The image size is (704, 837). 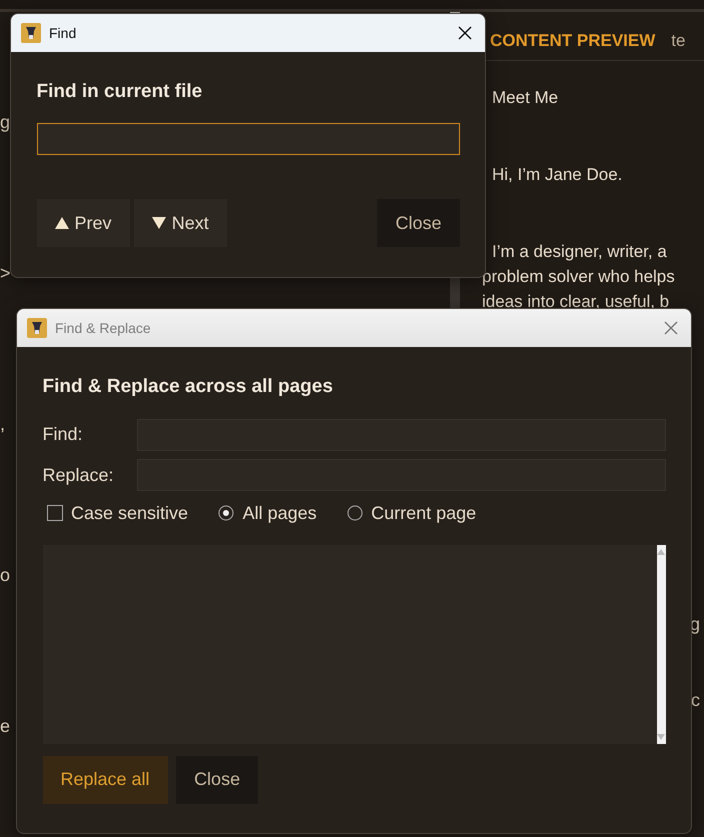 I want to click on preview-text: Meet Me, so click(x=526, y=97).